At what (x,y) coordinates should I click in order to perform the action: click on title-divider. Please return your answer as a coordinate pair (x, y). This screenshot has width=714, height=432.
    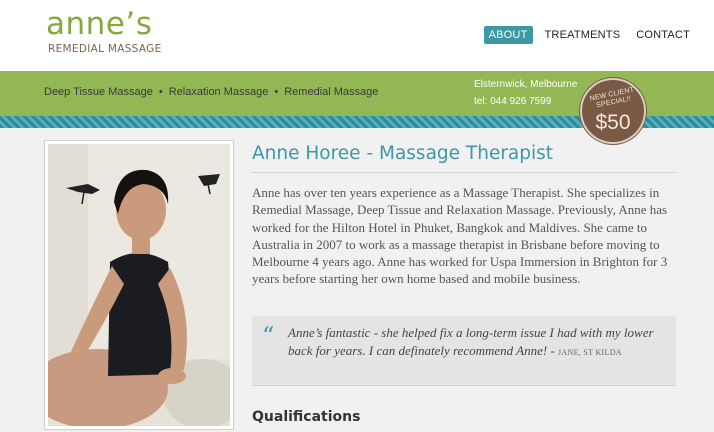
    Looking at the image, I should click on (464, 172).